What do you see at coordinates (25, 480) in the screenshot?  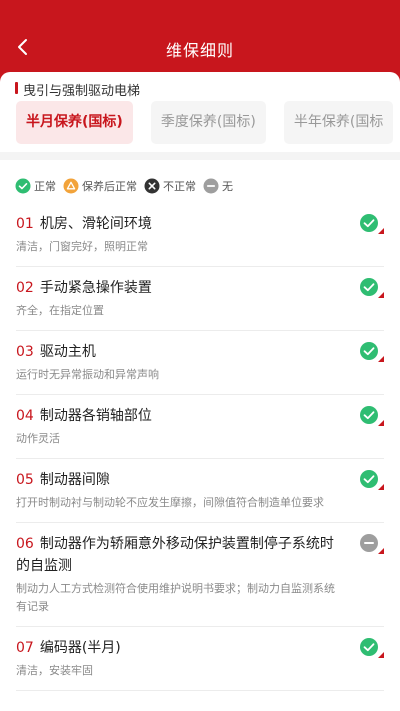 I see `item-number: 05` at bounding box center [25, 480].